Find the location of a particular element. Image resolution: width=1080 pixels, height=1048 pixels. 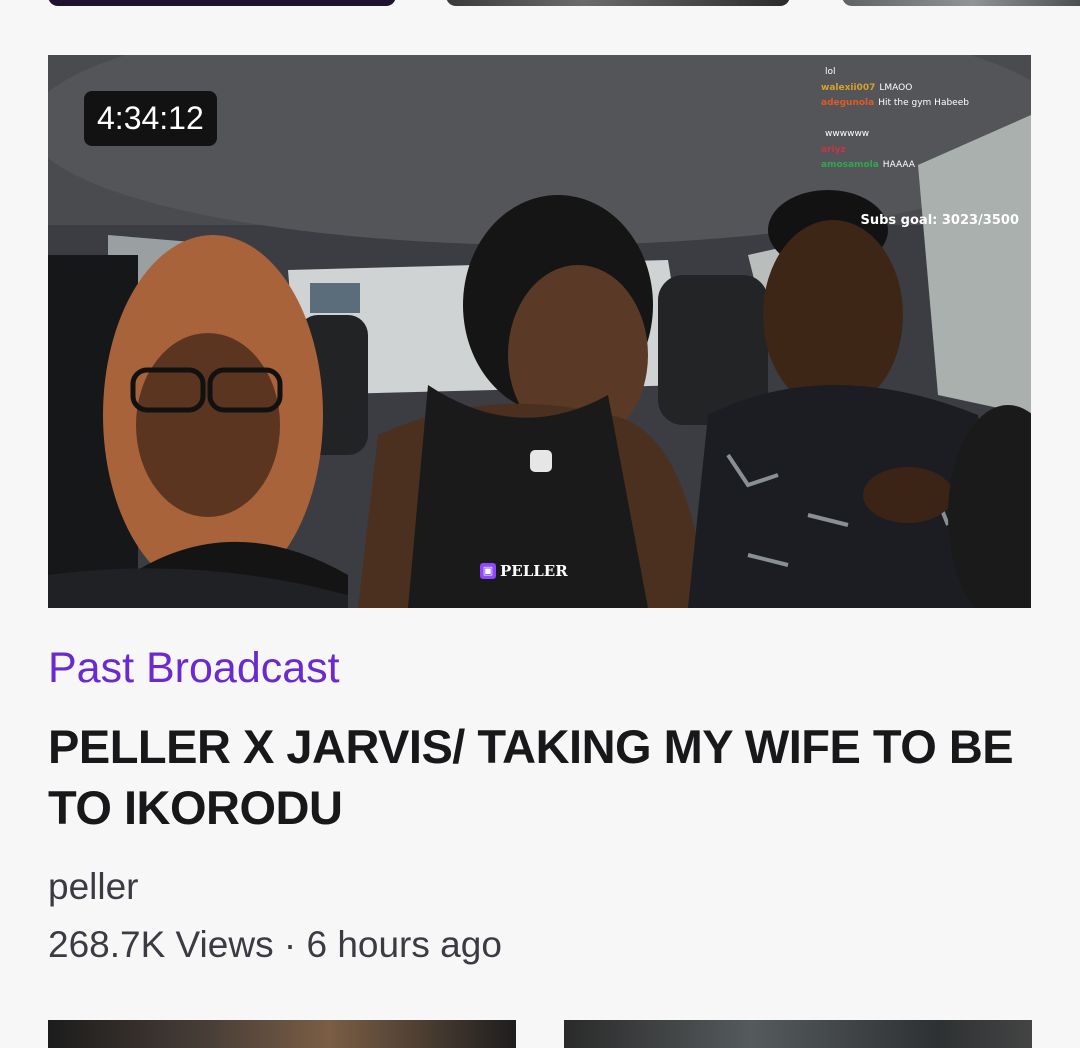

watermark-text: PELLER is located at coordinates (534, 571).